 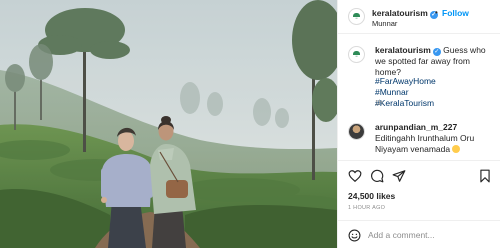 What do you see at coordinates (400, 13) in the screenshot?
I see `header-username-text: keralatourism` at bounding box center [400, 13].